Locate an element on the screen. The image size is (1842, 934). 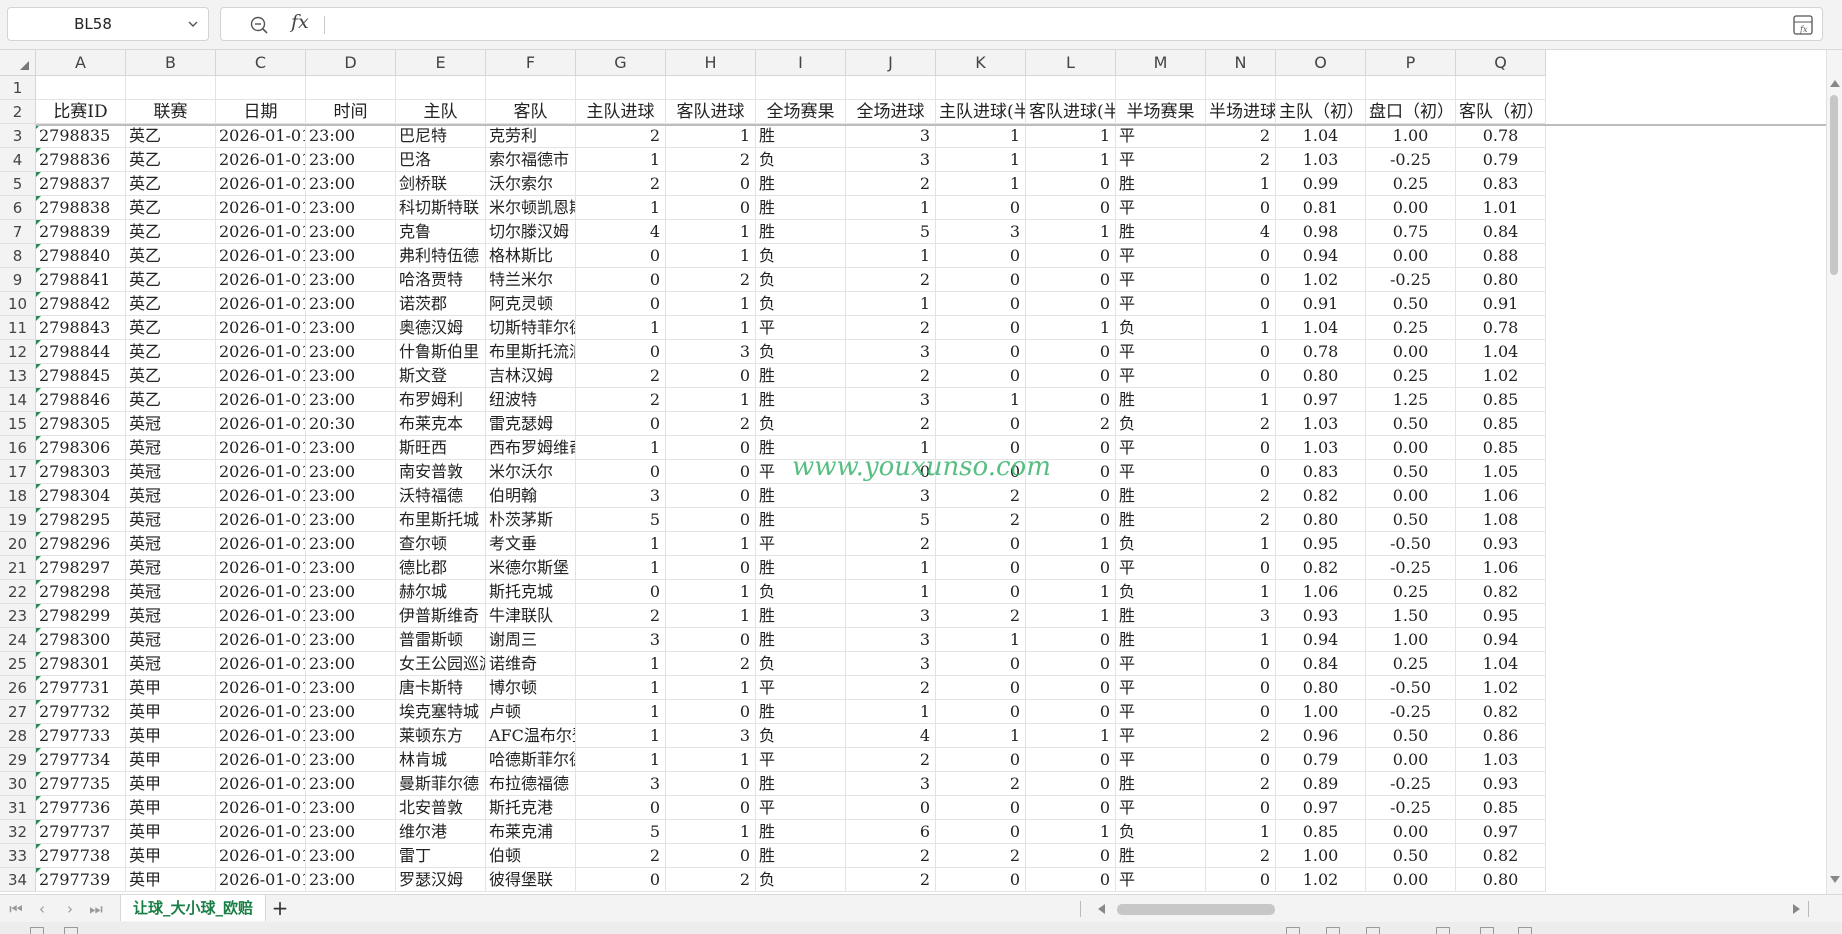
cell: 1.01 is located at coordinates (1501, 208).